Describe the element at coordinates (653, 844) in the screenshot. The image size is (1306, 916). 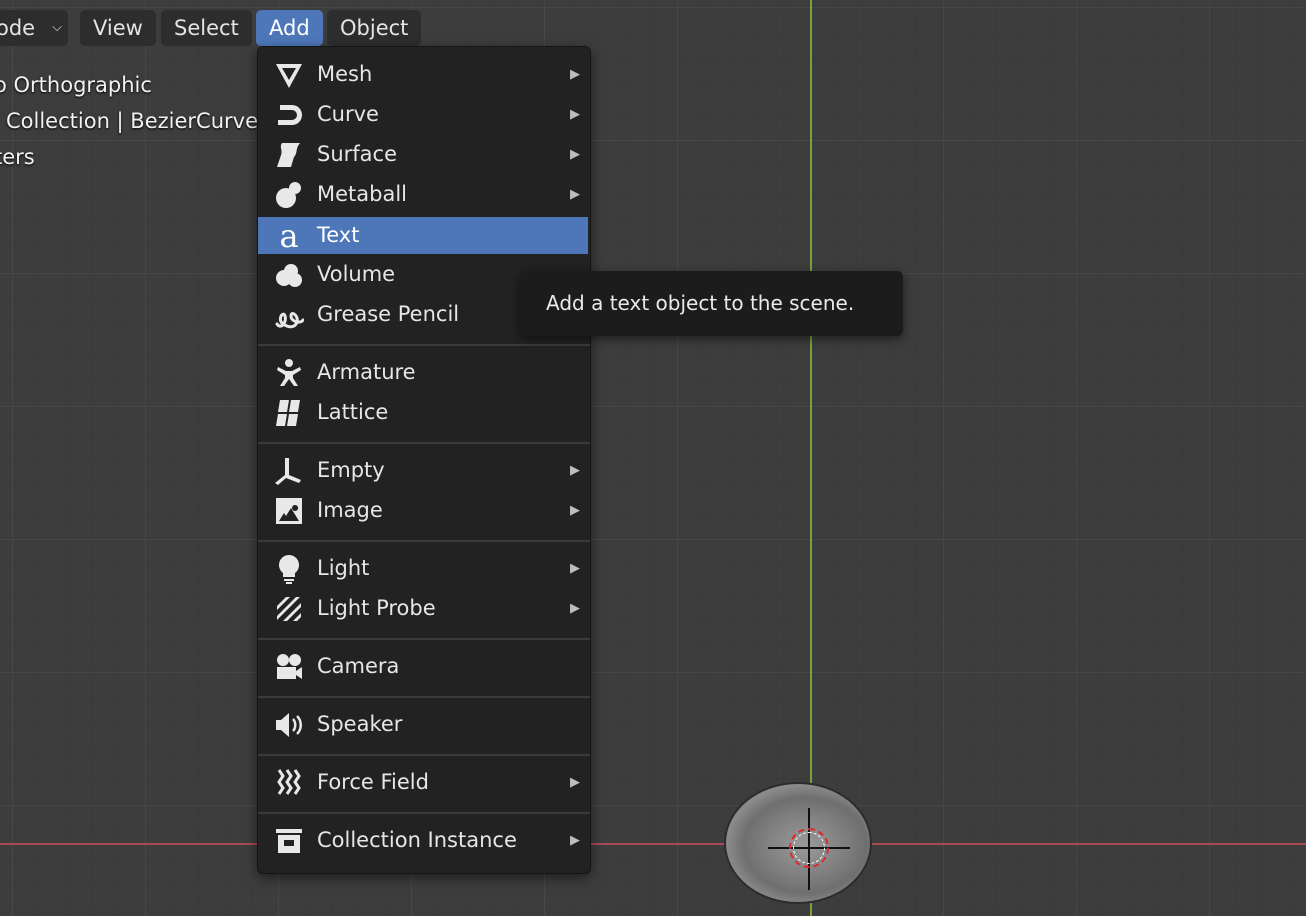
I see `x-axis-line` at that location.